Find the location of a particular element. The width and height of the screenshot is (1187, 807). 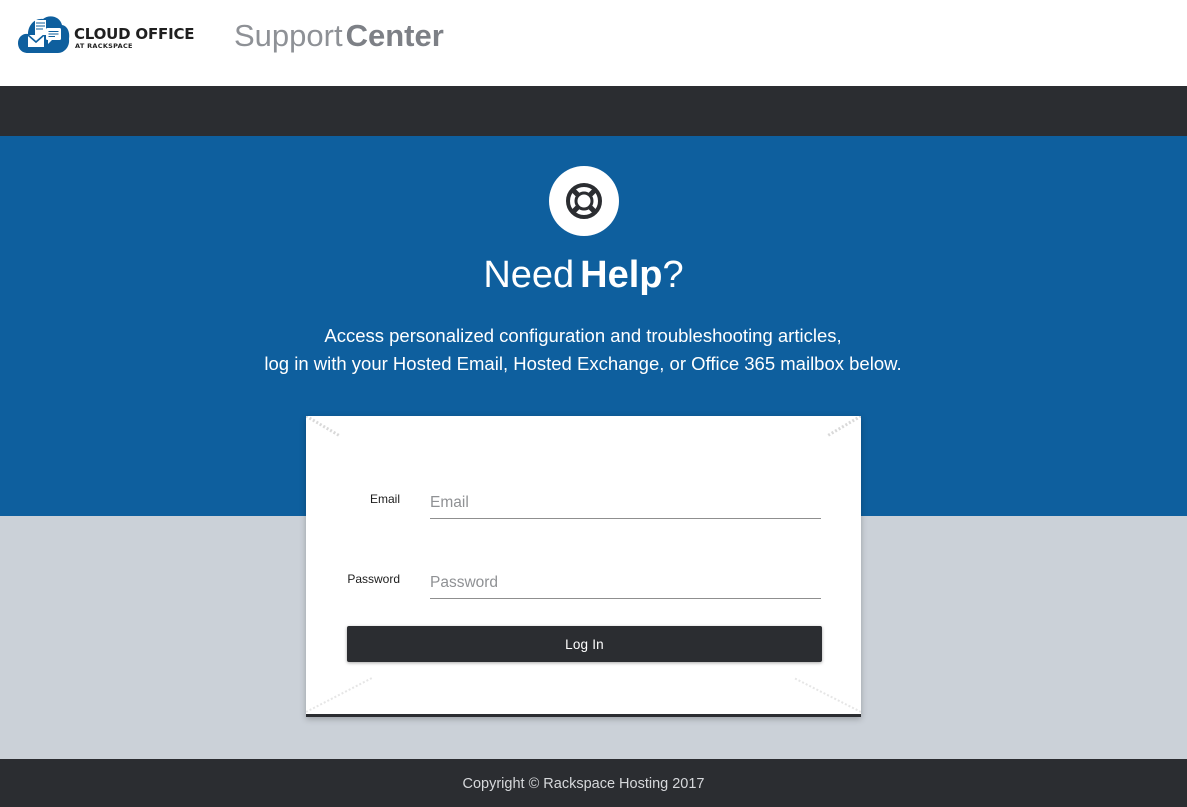

support-center-title: SupportCenter is located at coordinates (339, 36).